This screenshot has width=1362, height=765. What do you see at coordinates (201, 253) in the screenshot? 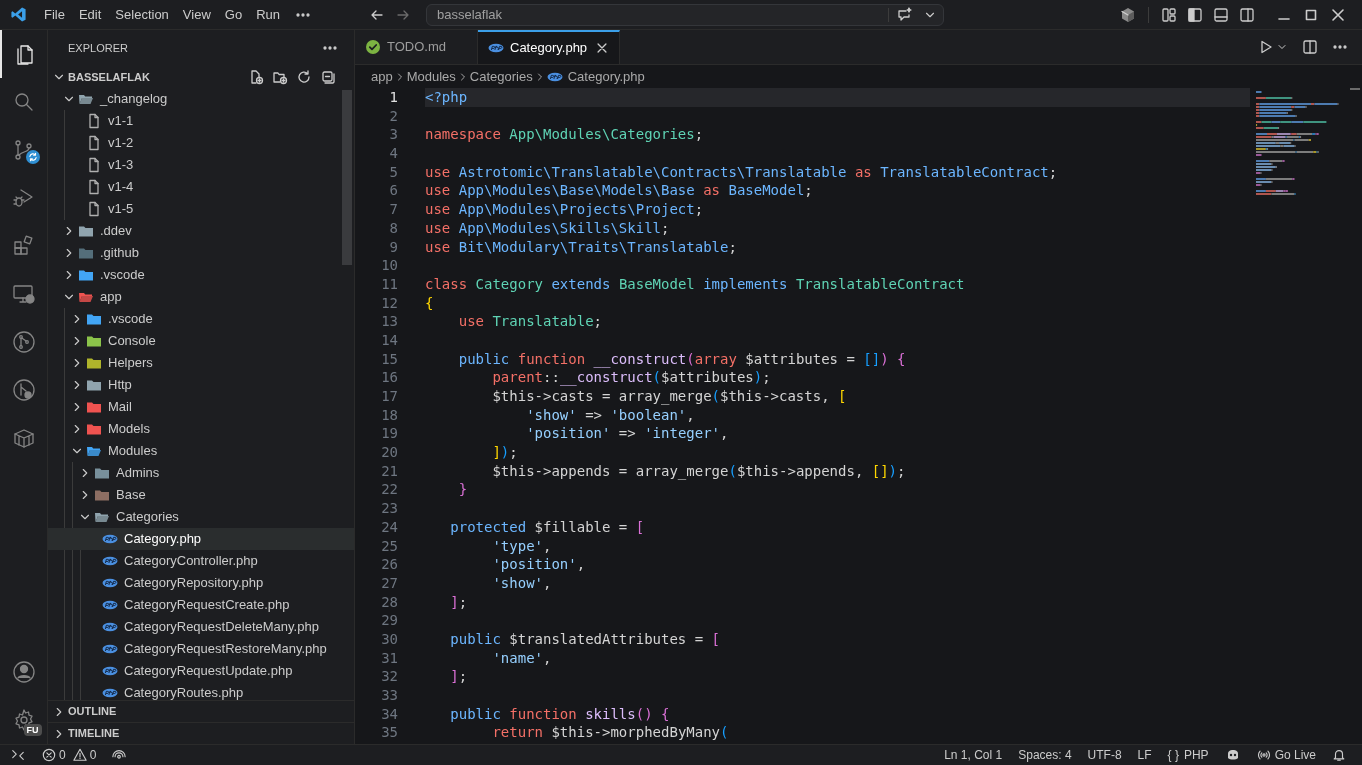
I see `tree-item: .github` at bounding box center [201, 253].